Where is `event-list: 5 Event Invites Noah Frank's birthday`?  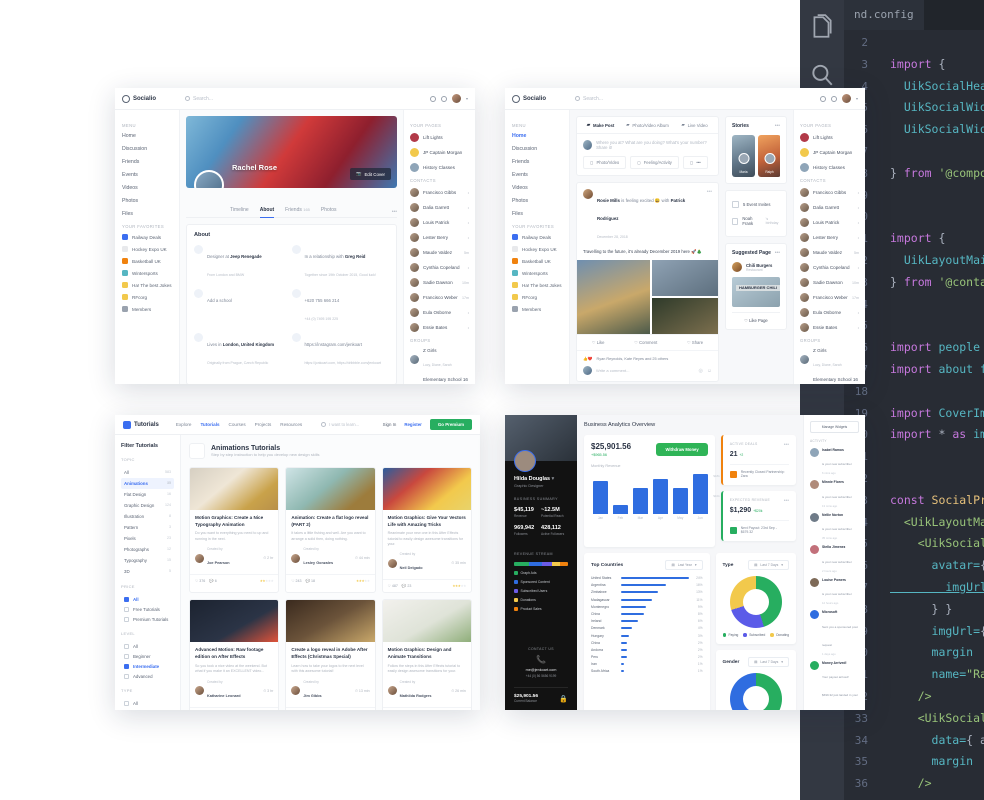 event-list: 5 Event Invites Noah Frank's birthday is located at coordinates (756, 213).